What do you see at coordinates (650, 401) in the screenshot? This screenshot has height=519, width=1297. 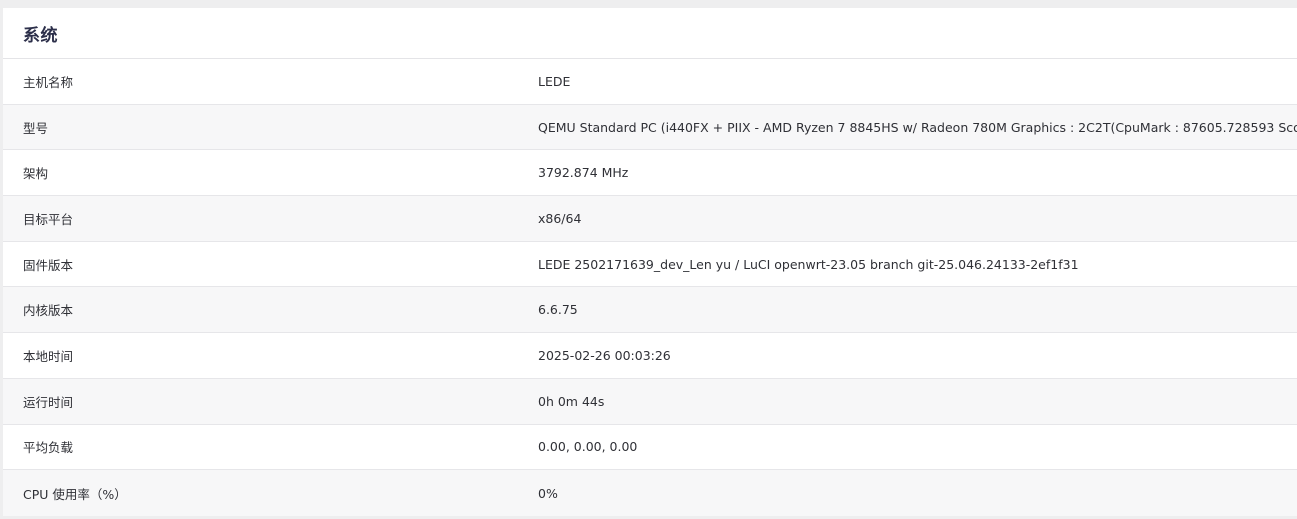 I see `table-row-uptime: 运行时间 0h 0m 44s` at bounding box center [650, 401].